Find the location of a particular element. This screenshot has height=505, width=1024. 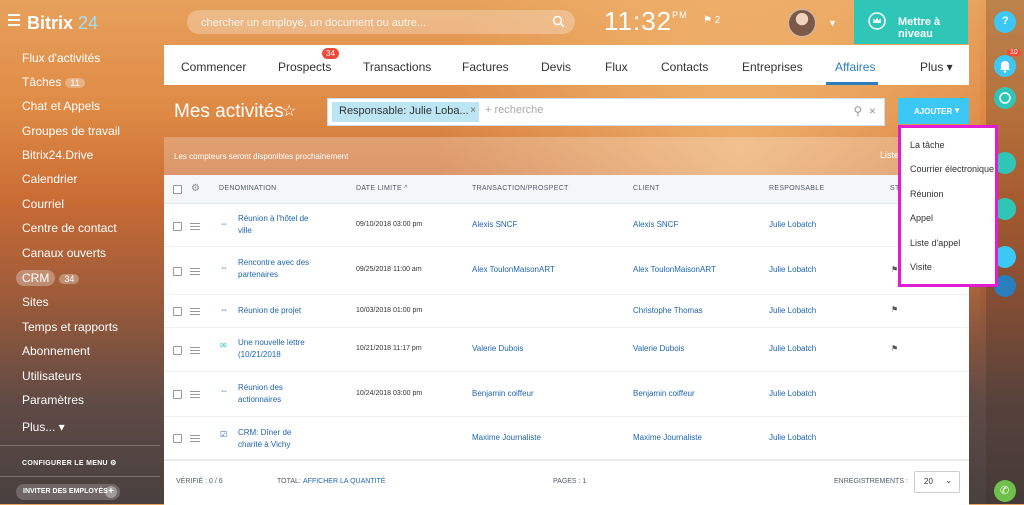

tab-prospects: Prospects is located at coordinates (304, 67).